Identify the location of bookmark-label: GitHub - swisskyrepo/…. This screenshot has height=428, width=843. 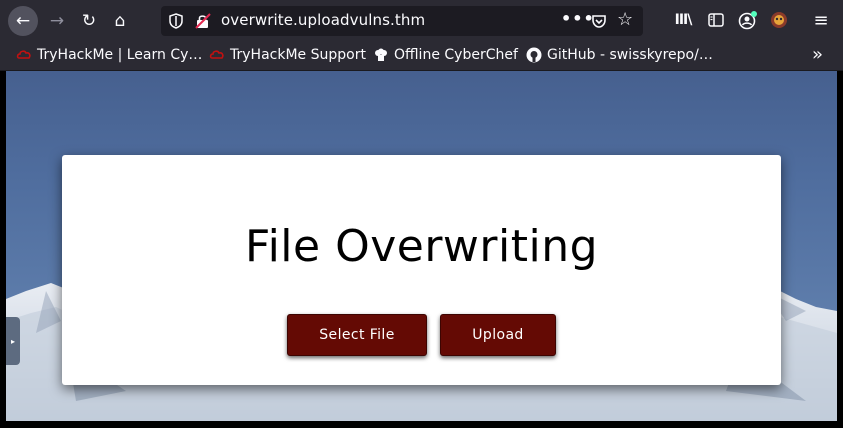
(630, 55).